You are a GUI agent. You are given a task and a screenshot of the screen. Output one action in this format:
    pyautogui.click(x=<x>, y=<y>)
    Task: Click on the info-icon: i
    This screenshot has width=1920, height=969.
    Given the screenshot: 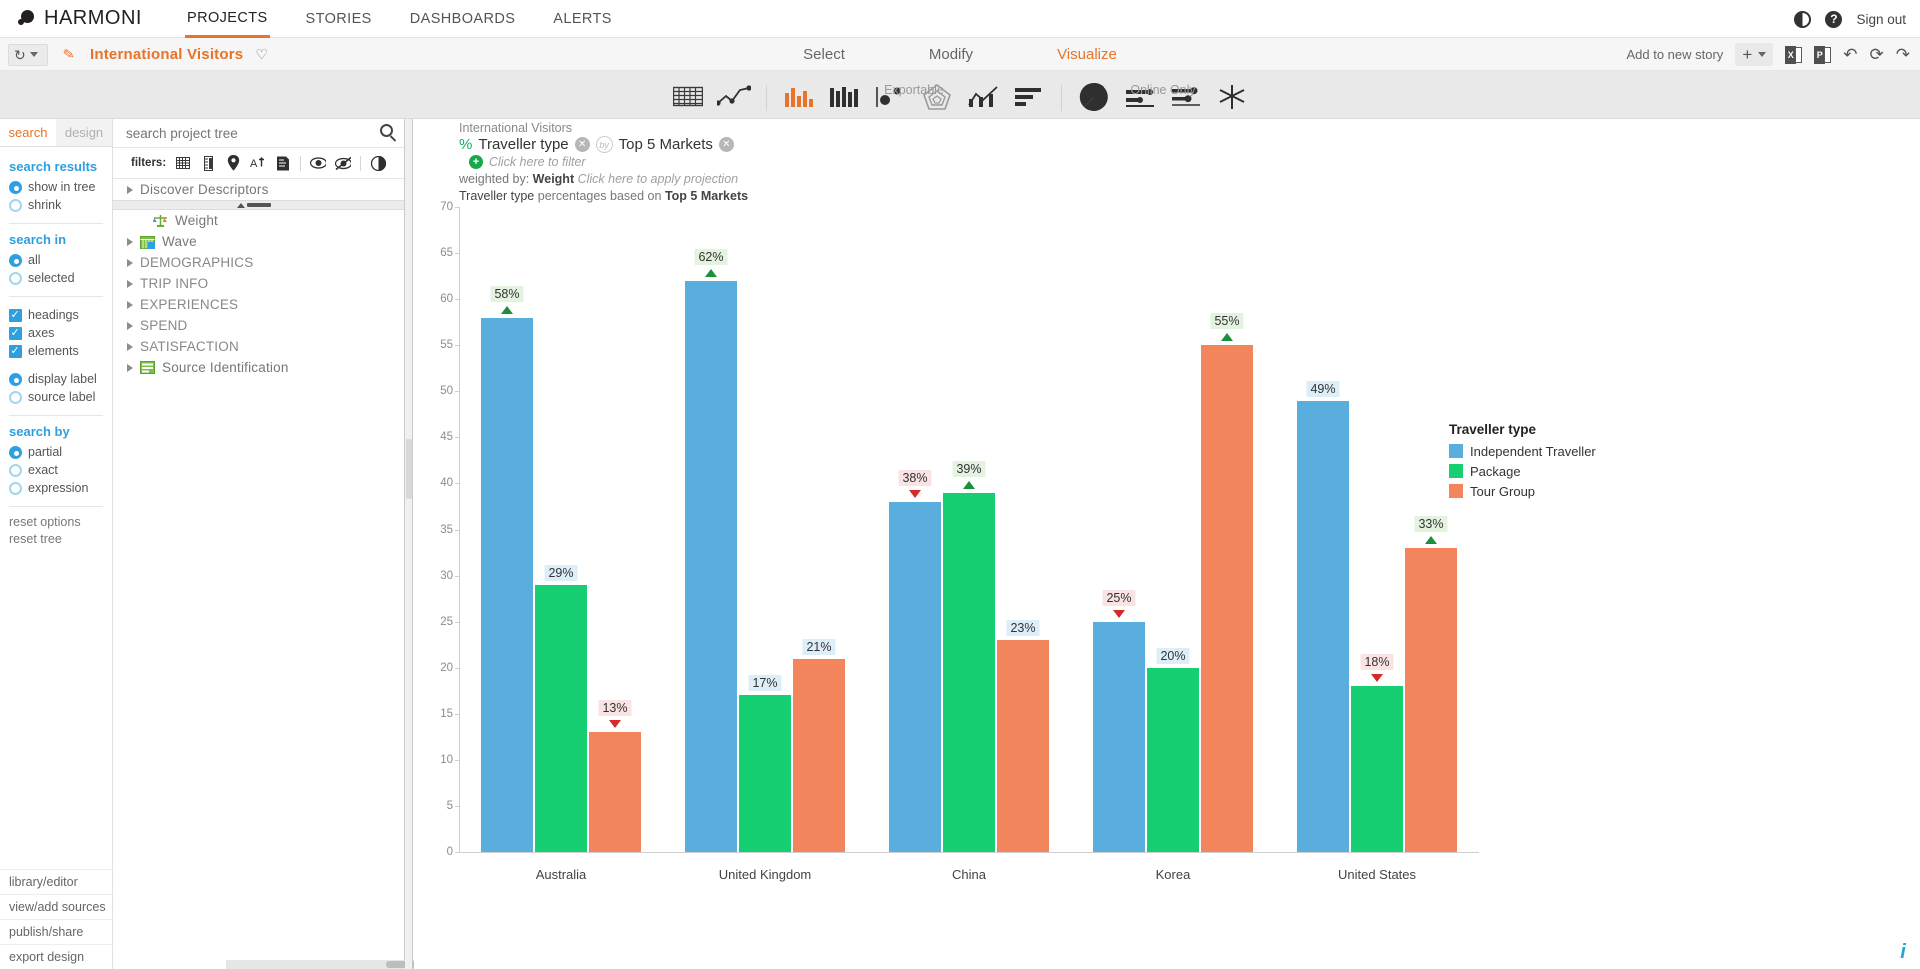 What is the action you would take?
    pyautogui.click(x=1903, y=952)
    